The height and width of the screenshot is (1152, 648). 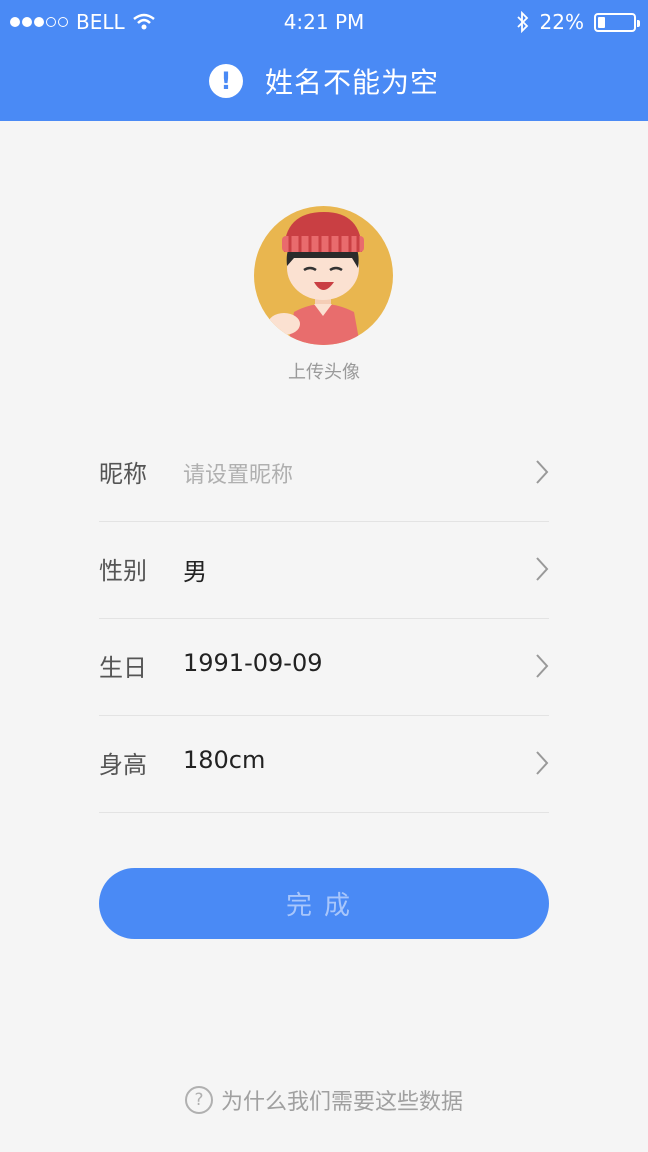 I want to click on birthday-row: 生日 1991-09-09, so click(x=324, y=667).